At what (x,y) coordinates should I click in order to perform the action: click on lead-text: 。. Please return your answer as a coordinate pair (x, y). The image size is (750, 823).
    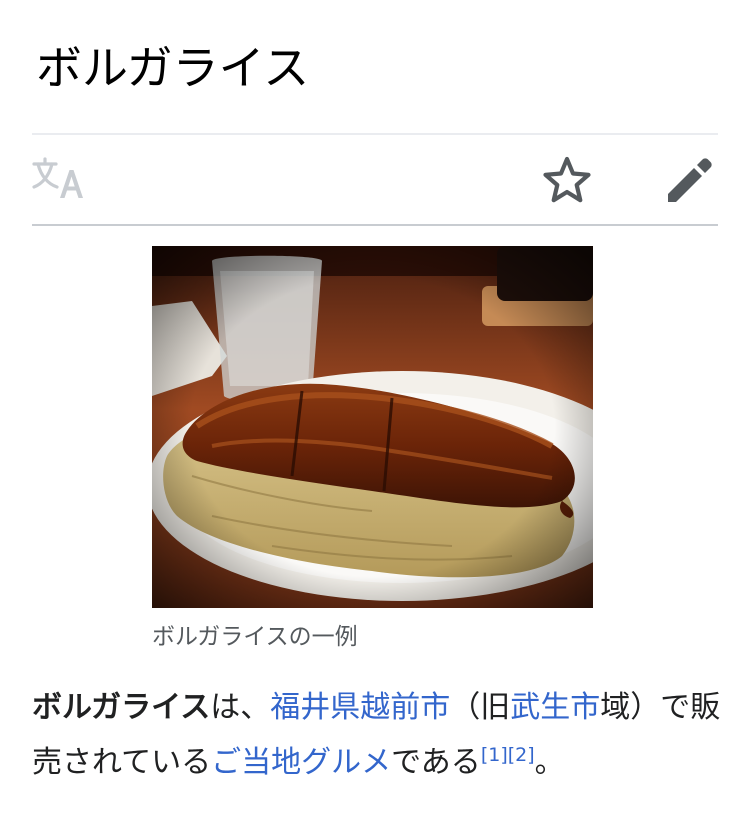
    Looking at the image, I should click on (549, 762).